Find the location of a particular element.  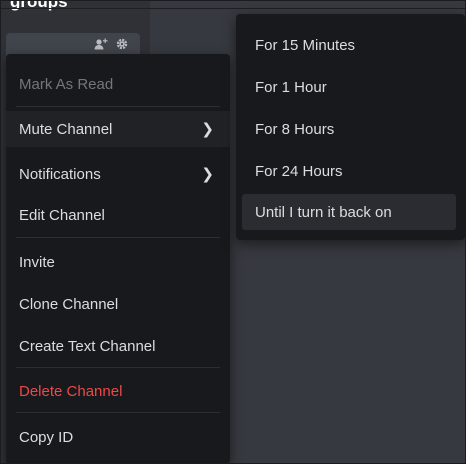

submenu-item-8-hours: For 8 Hours is located at coordinates (349, 129).